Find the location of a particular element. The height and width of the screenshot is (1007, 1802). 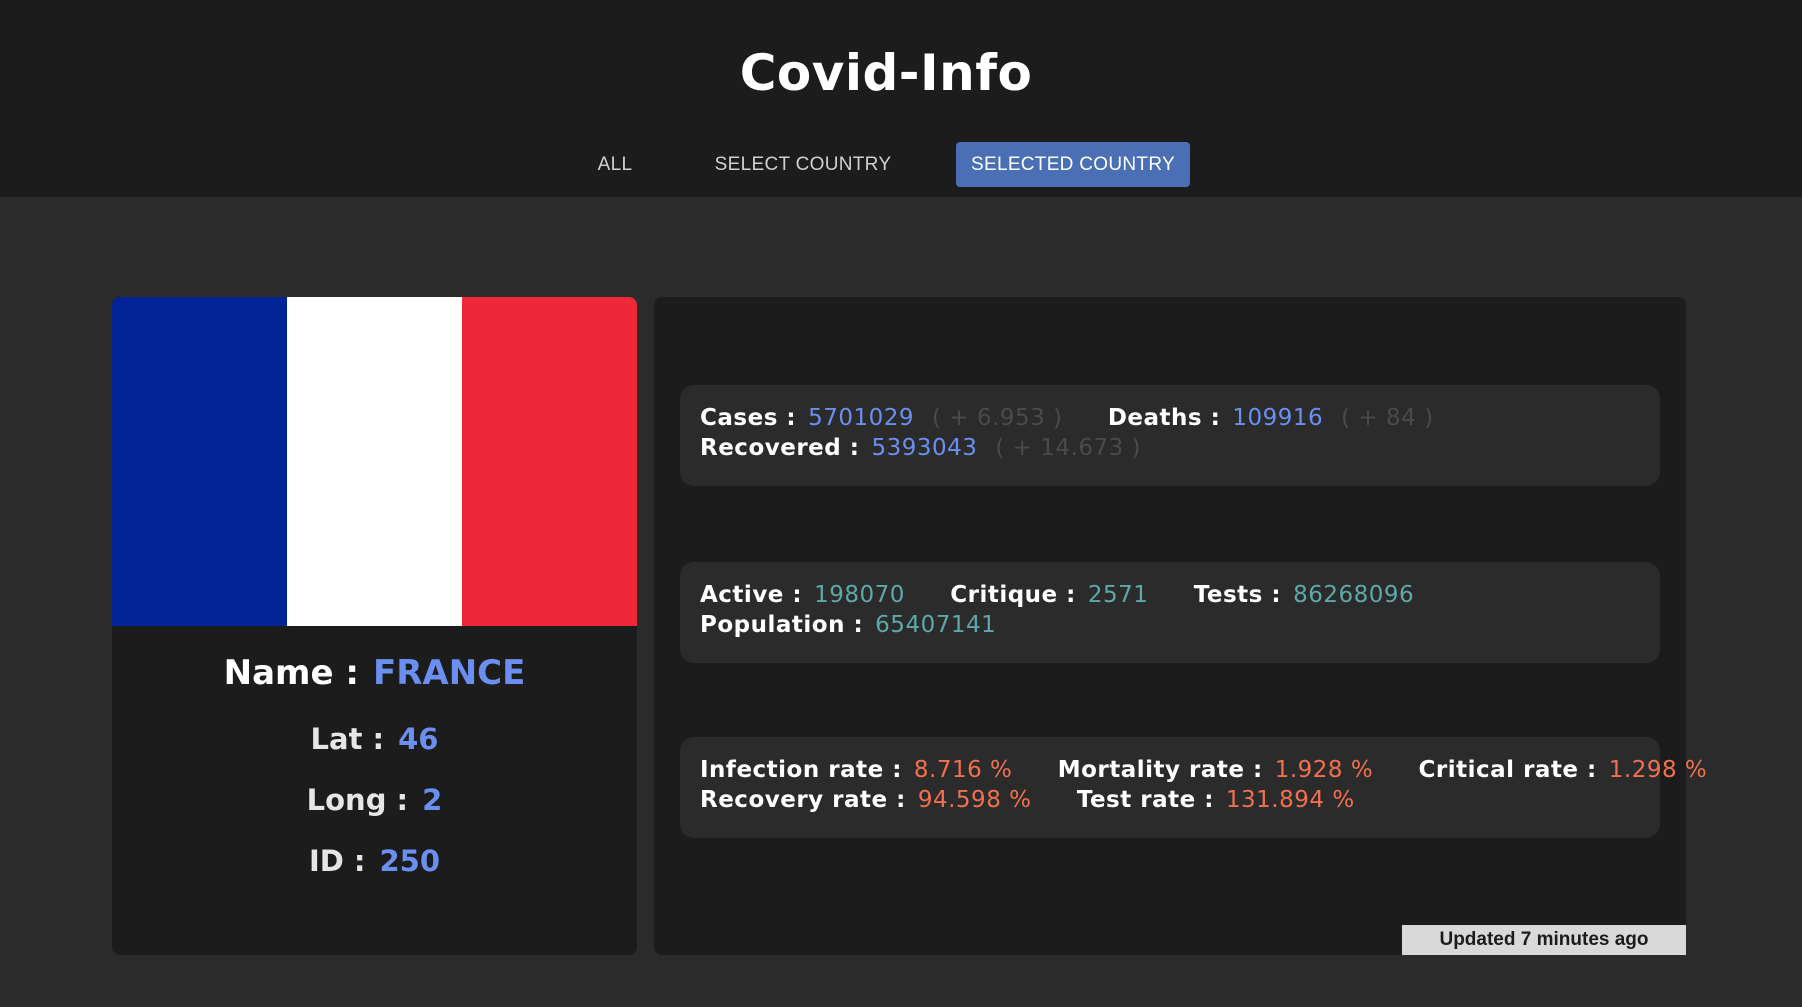

deaths-label: Deaths : is located at coordinates (1164, 418).